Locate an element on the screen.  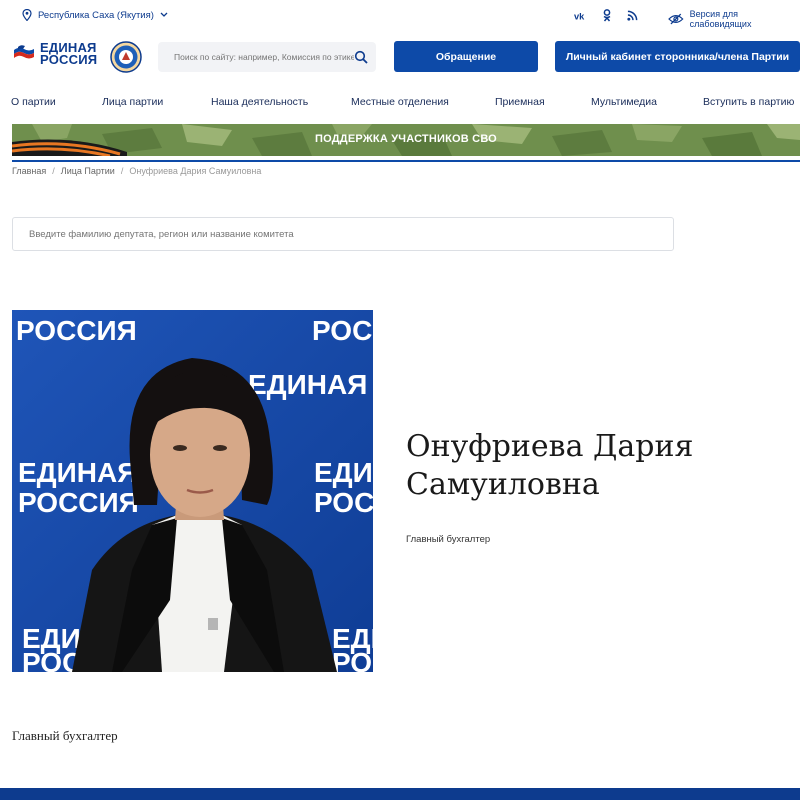
accessibility-version-link: Версия для слабовидящих is located at coordinates (734, 19).